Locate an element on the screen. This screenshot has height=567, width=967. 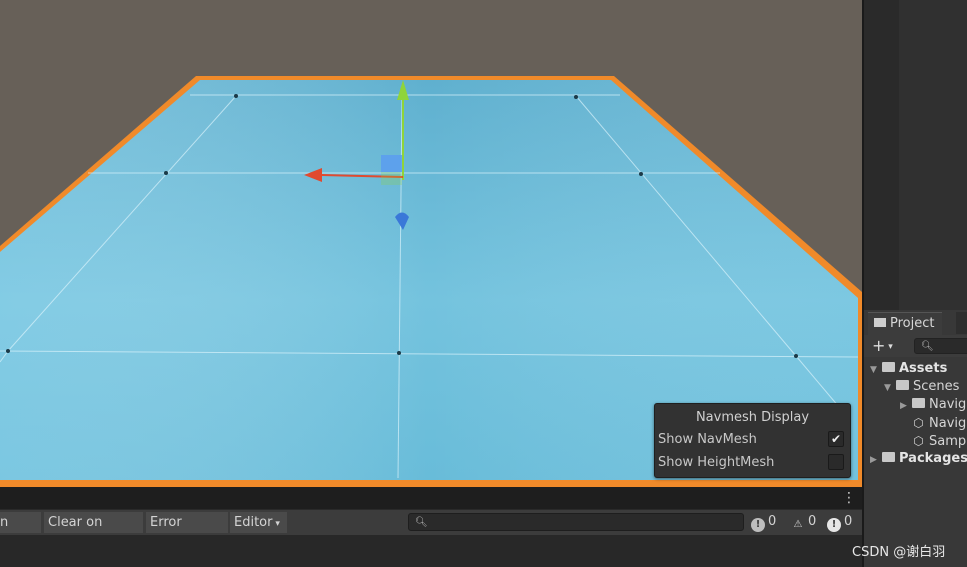
info-icon: ! is located at coordinates (758, 525).